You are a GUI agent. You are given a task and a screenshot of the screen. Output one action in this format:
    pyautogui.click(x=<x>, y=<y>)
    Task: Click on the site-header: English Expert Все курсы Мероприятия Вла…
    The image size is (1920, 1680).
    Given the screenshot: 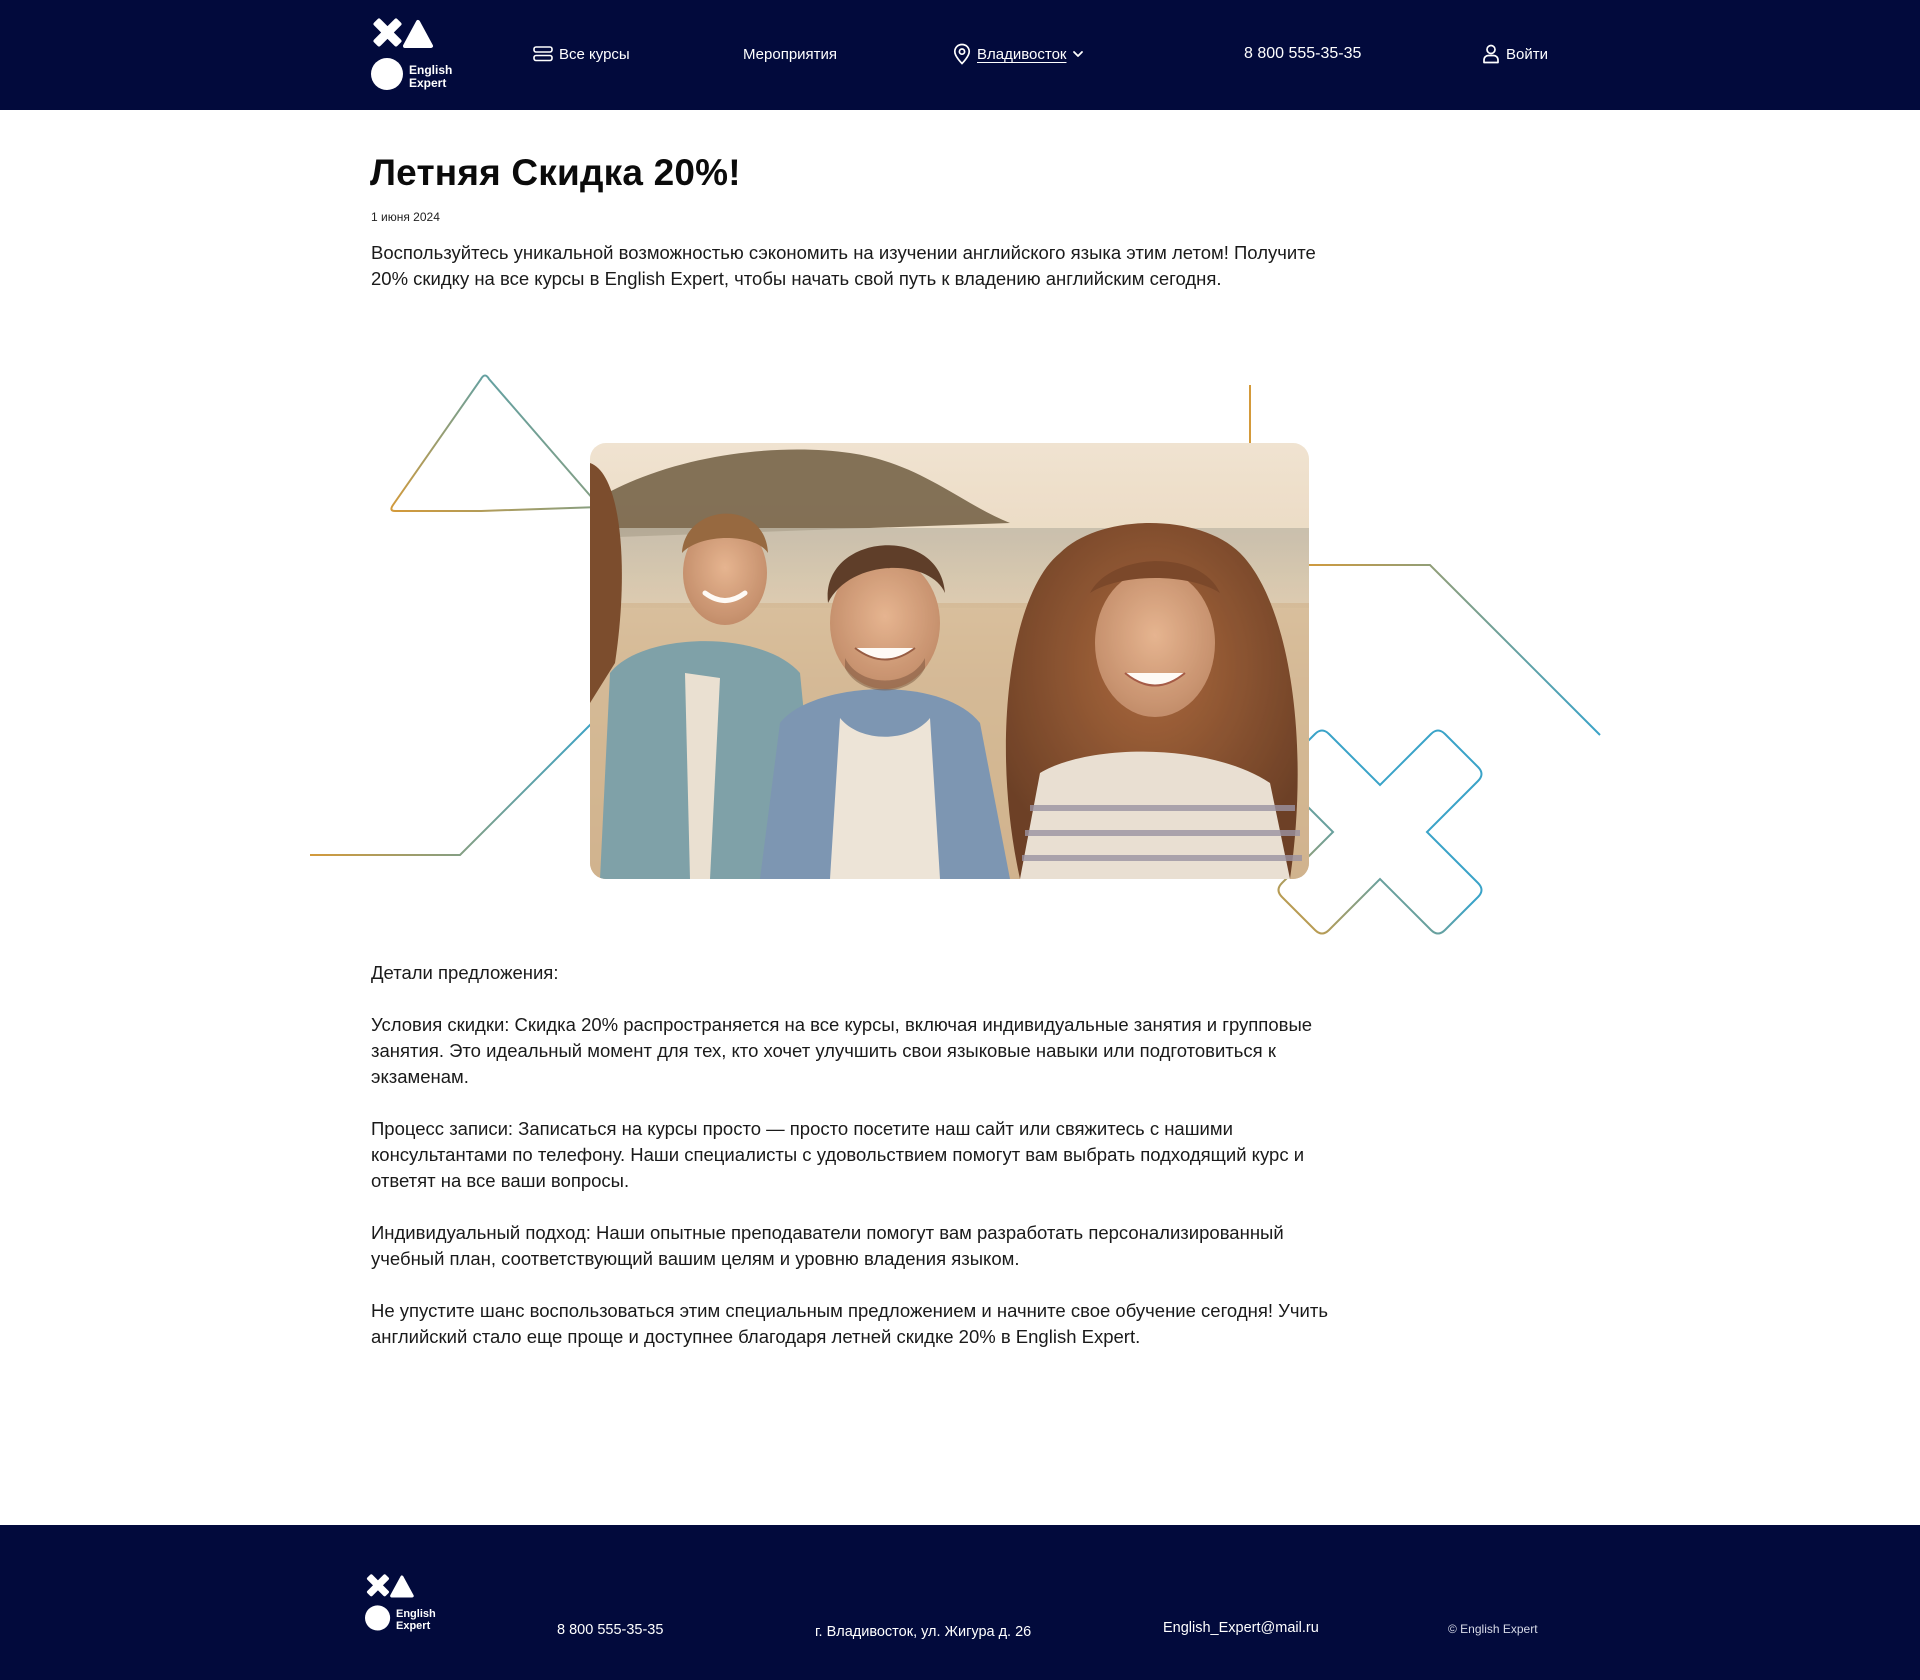 What is the action you would take?
    pyautogui.click(x=960, y=55)
    